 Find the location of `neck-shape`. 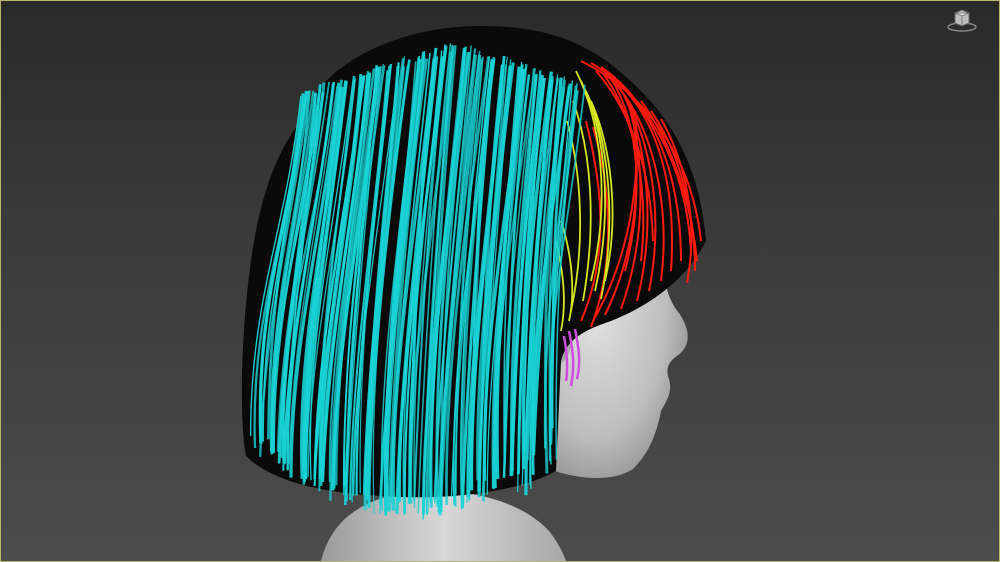

neck-shape is located at coordinates (443, 525).